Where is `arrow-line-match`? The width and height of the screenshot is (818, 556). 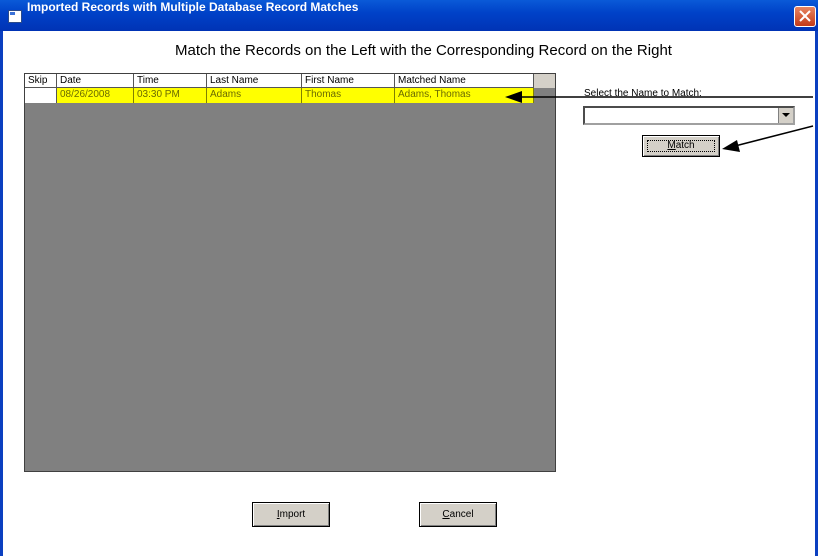 arrow-line-match is located at coordinates (774, 136).